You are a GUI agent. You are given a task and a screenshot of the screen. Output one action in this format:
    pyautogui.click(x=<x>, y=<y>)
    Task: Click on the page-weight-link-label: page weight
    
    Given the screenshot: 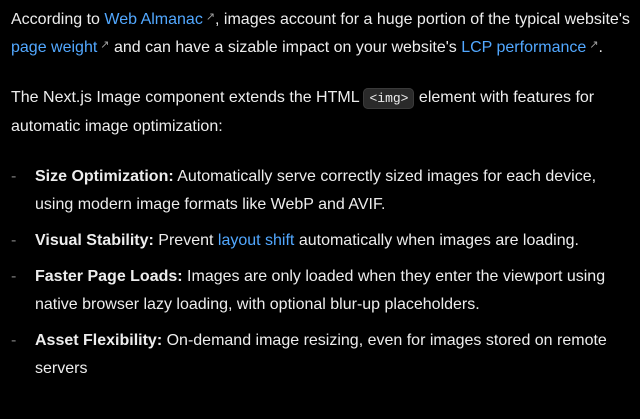 What is the action you would take?
    pyautogui.click(x=54, y=47)
    